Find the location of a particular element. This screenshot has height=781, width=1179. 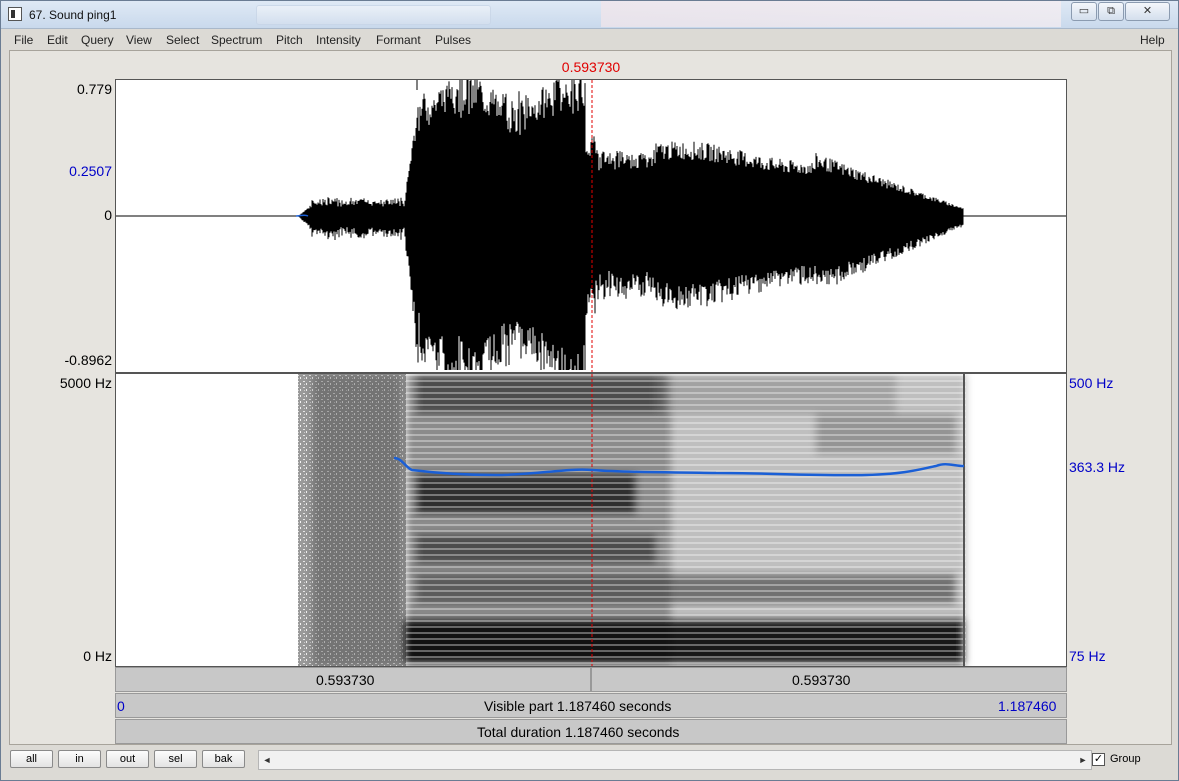

spectrogram-freq-bottom-label: 0 Hz is located at coordinates (97, 656).